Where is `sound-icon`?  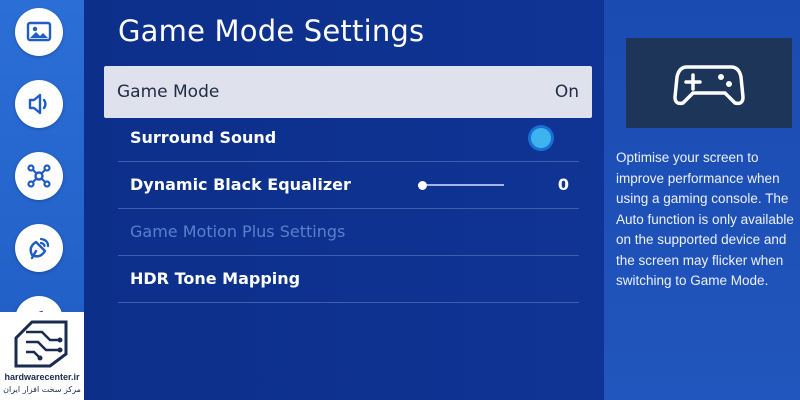 sound-icon is located at coordinates (37, 104).